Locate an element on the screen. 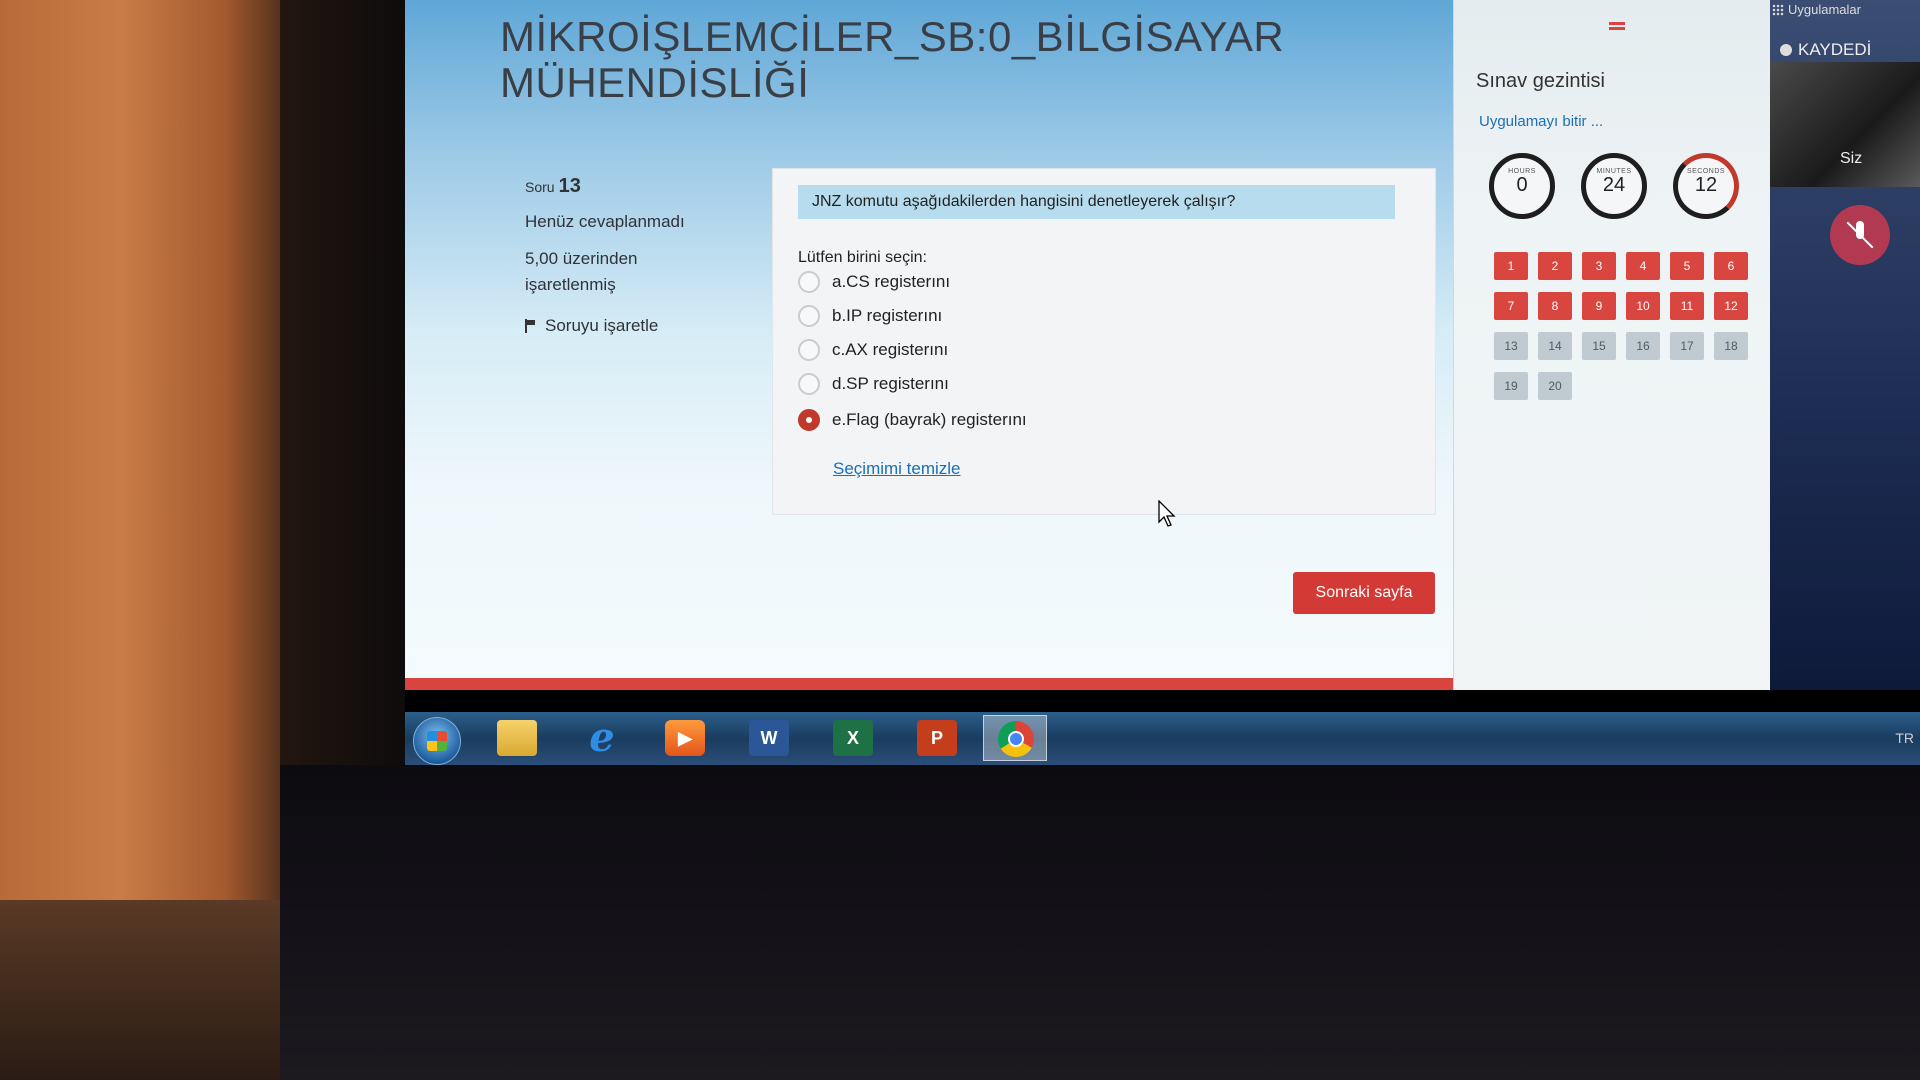 The width and height of the screenshot is (1920, 1080). taskbar-internet-explorer: e is located at coordinates (602, 738).